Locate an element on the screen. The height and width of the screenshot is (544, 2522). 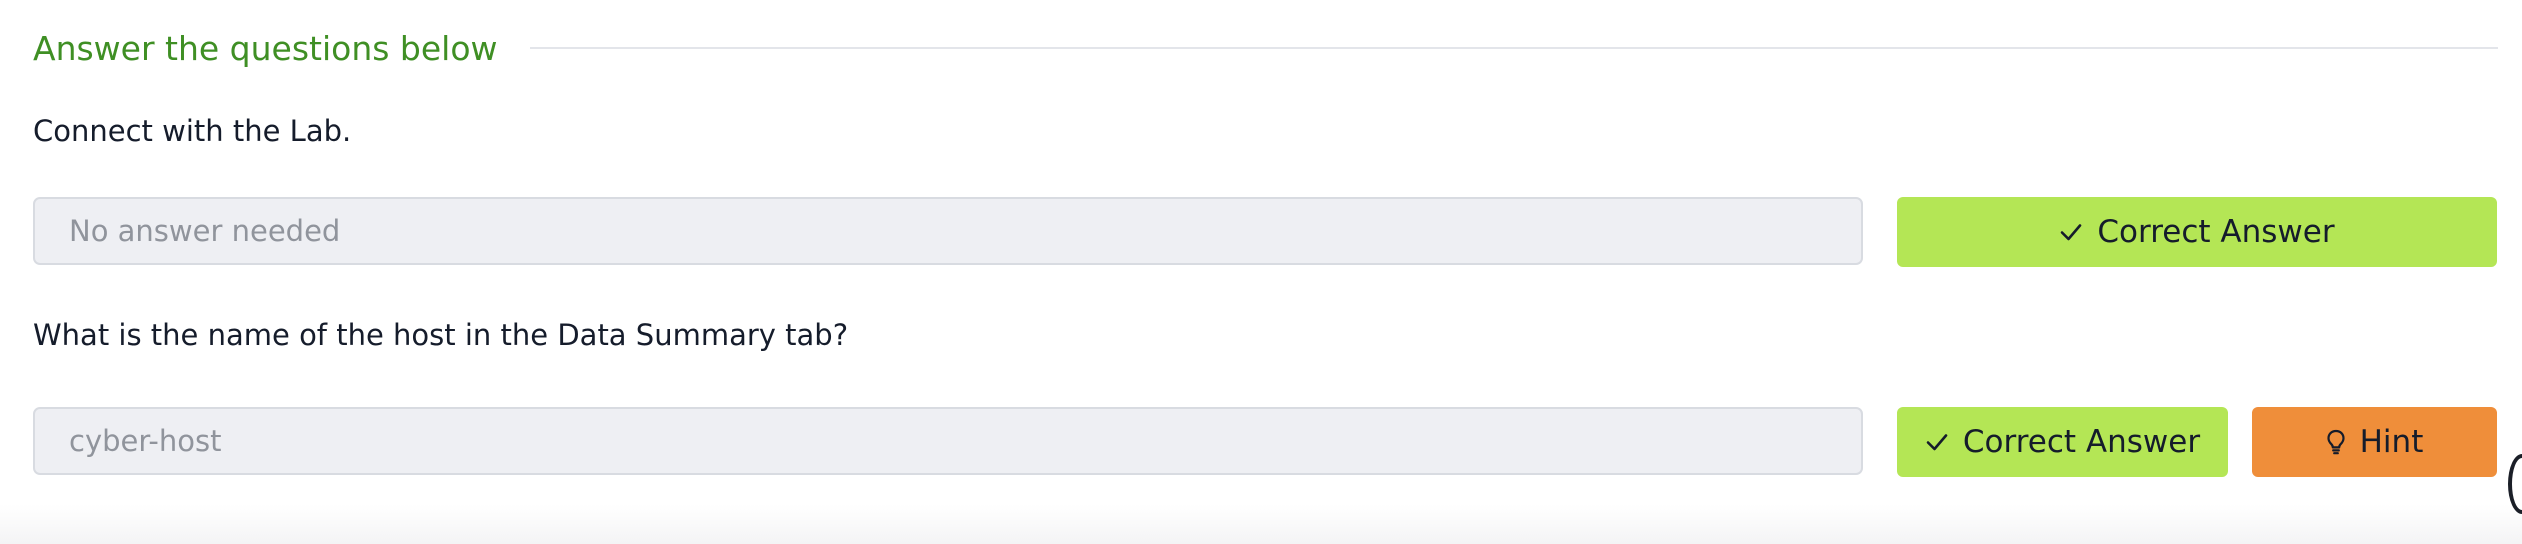
question-1-answer-field: No answer needed is located at coordinates (948, 231).